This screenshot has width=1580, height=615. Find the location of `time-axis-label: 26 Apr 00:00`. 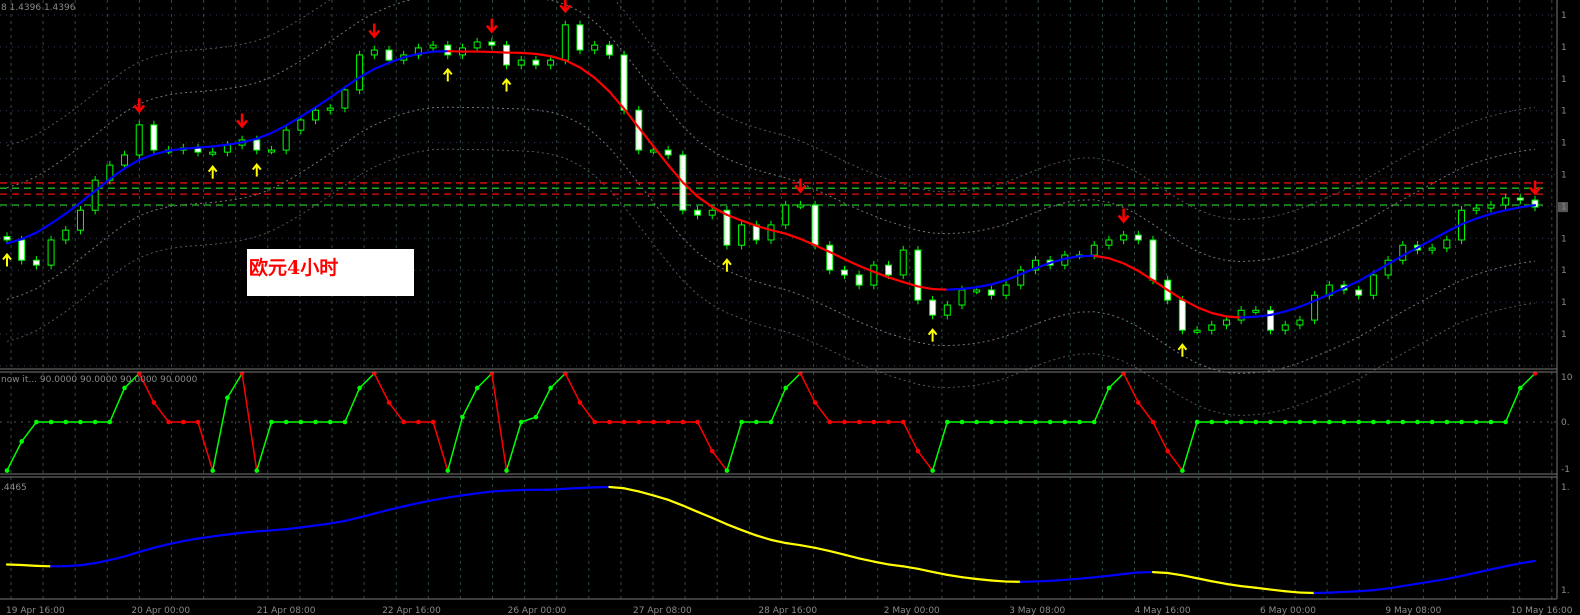

time-axis-label: 26 Apr 00:00 is located at coordinates (537, 610).